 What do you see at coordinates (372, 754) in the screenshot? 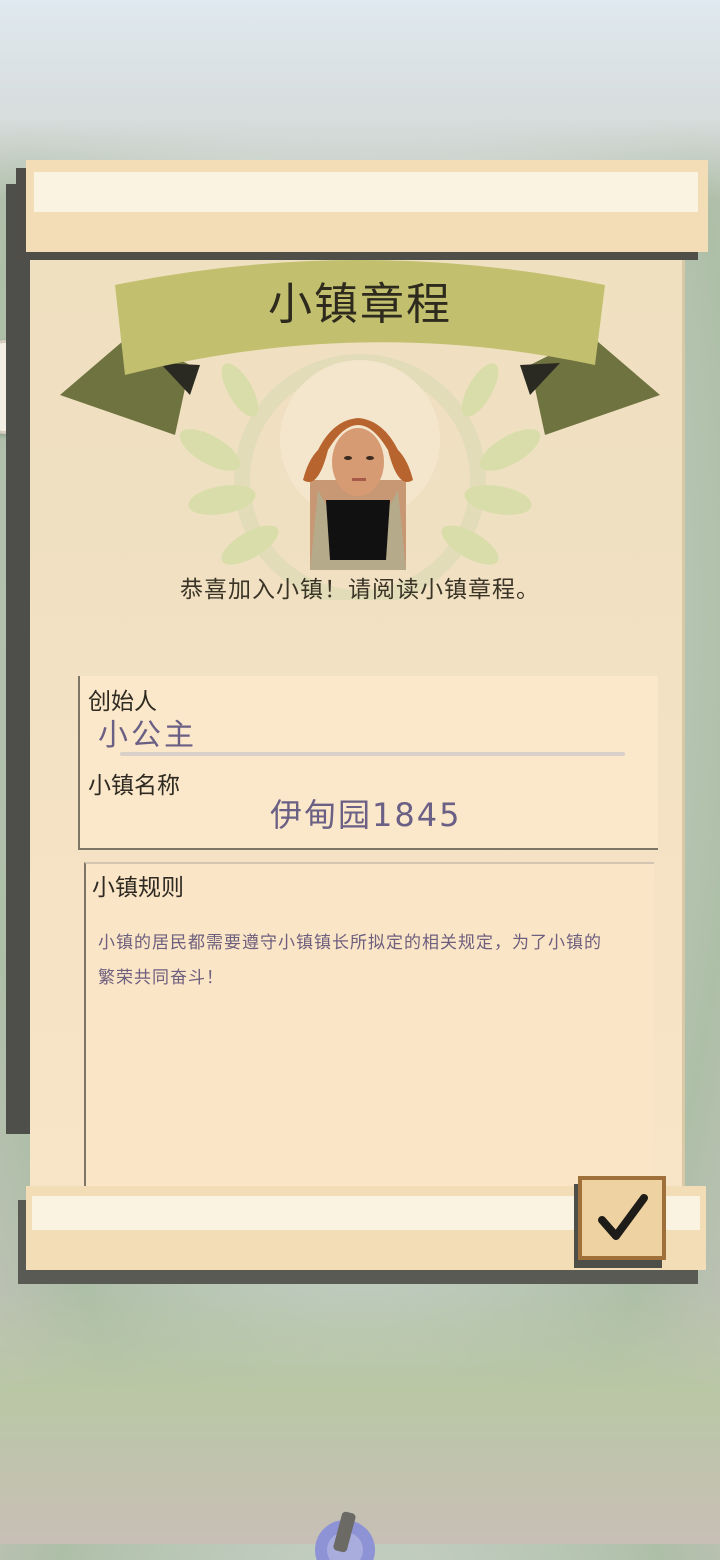
I see `signature-line` at bounding box center [372, 754].